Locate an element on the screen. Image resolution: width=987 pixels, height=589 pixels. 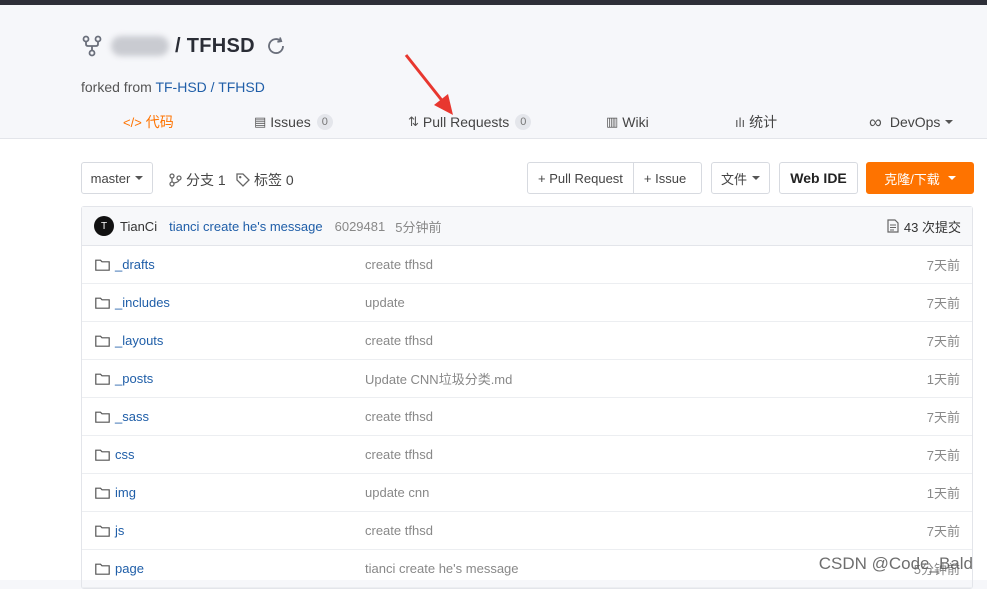
table-row: _layouts create tfhsd 7天前 is located at coordinates (527, 341).